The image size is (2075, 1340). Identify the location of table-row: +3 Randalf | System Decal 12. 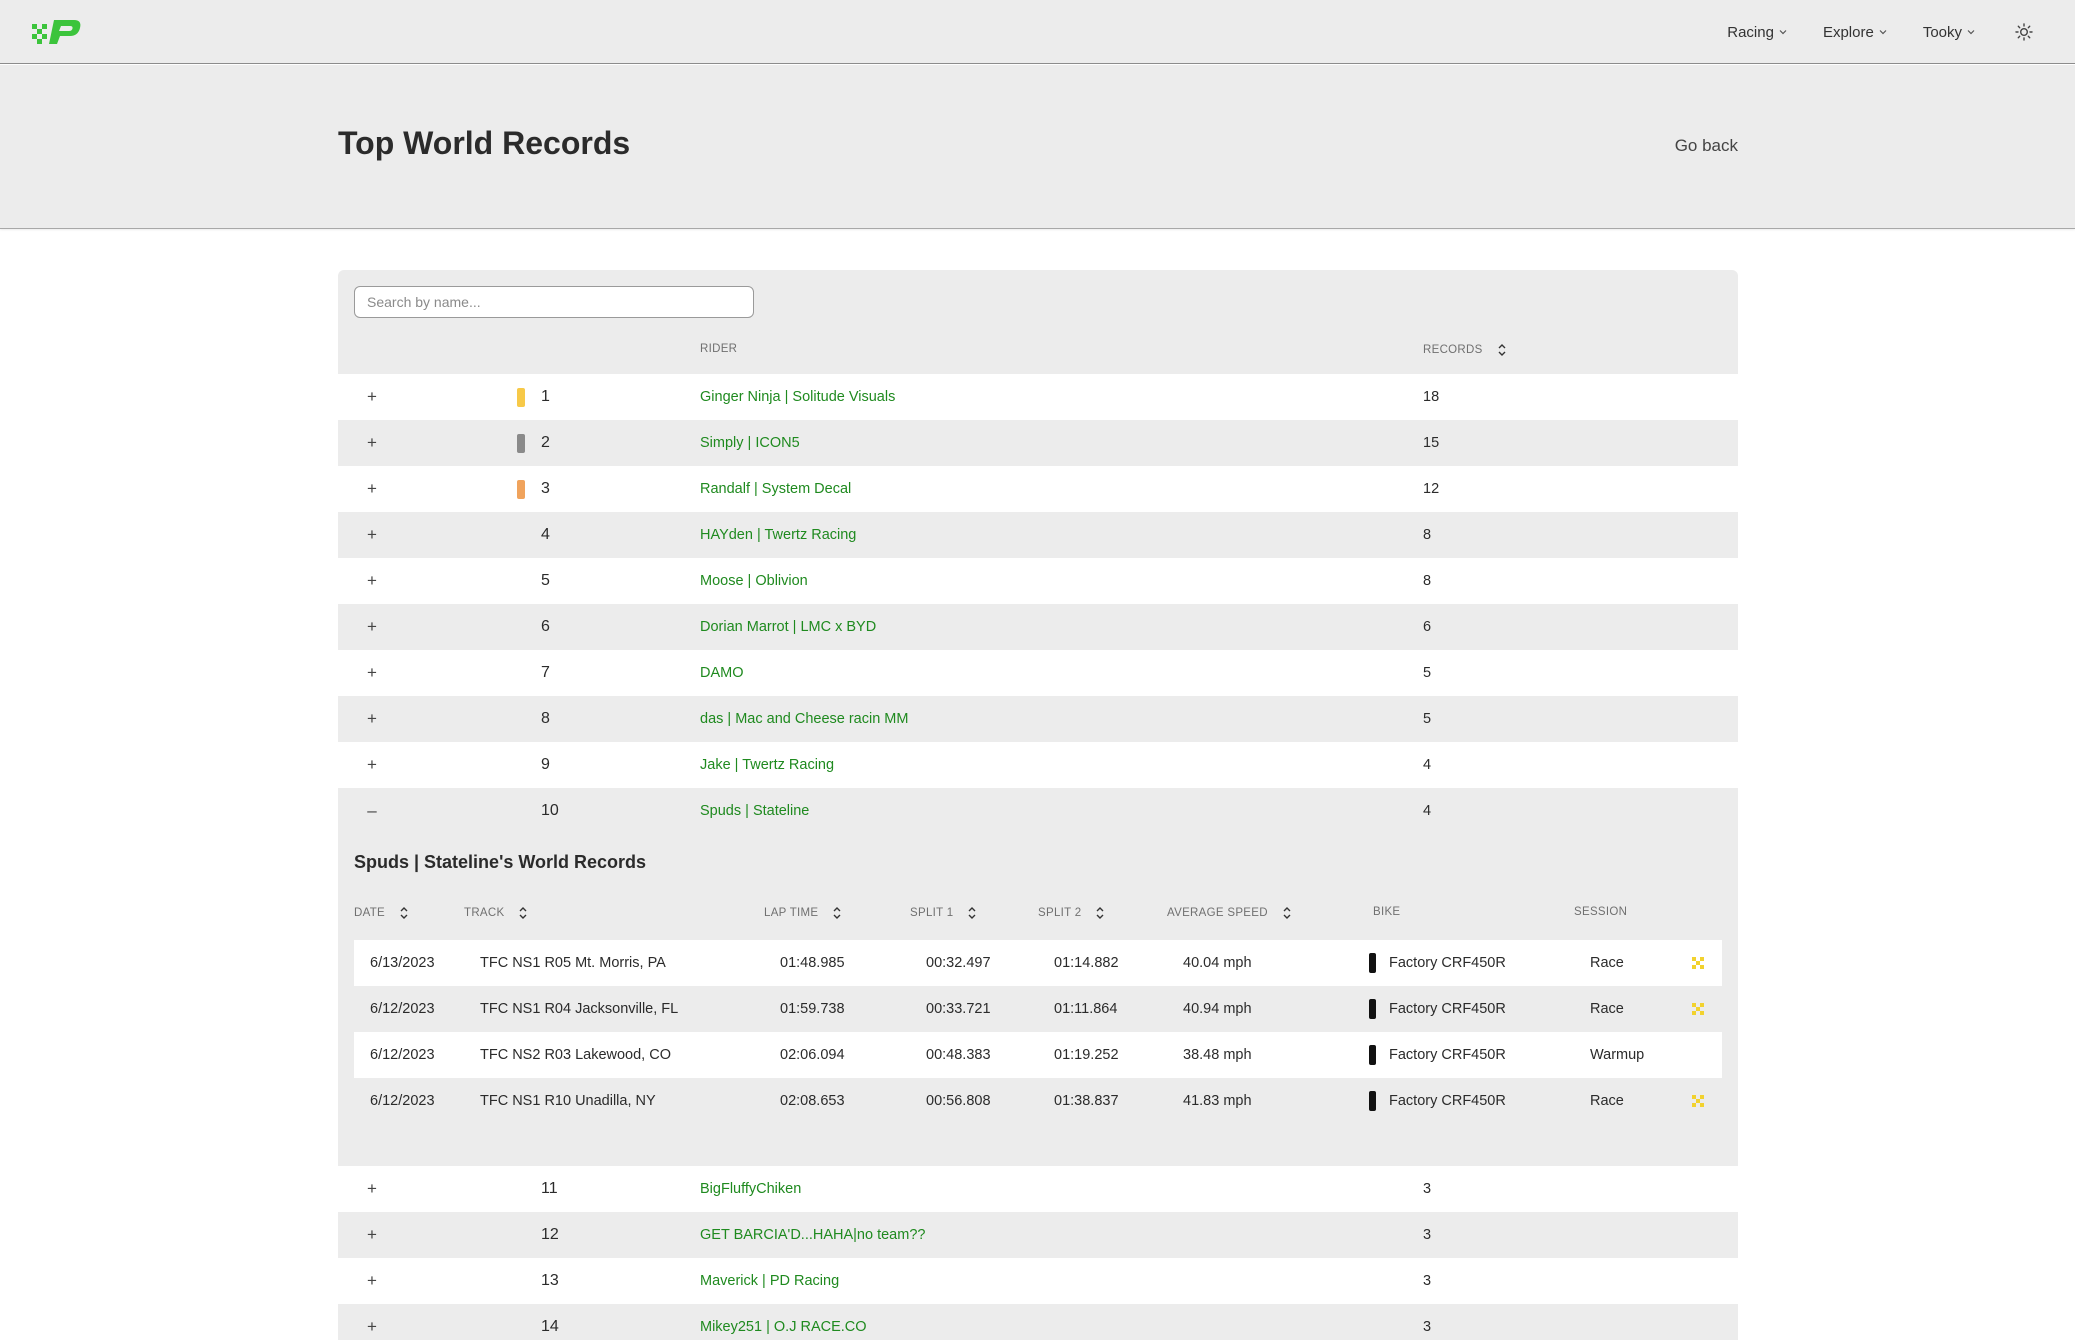
(1038, 489).